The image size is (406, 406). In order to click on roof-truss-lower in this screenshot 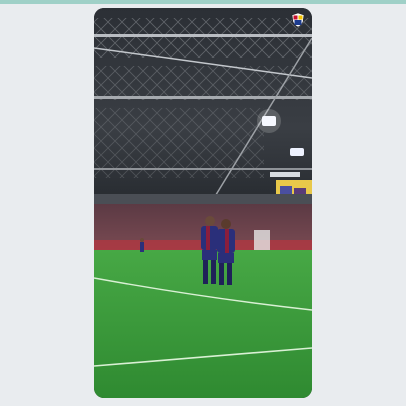, I will do `click(179, 143)`.